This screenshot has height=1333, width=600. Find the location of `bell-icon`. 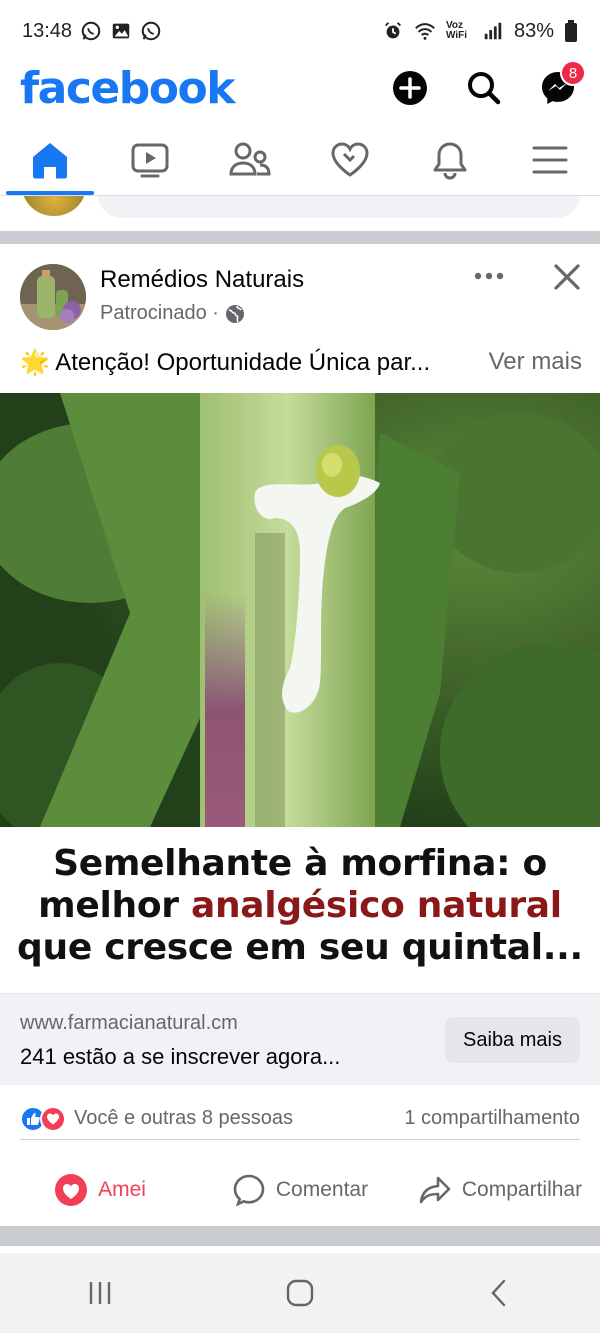

bell-icon is located at coordinates (450, 161).